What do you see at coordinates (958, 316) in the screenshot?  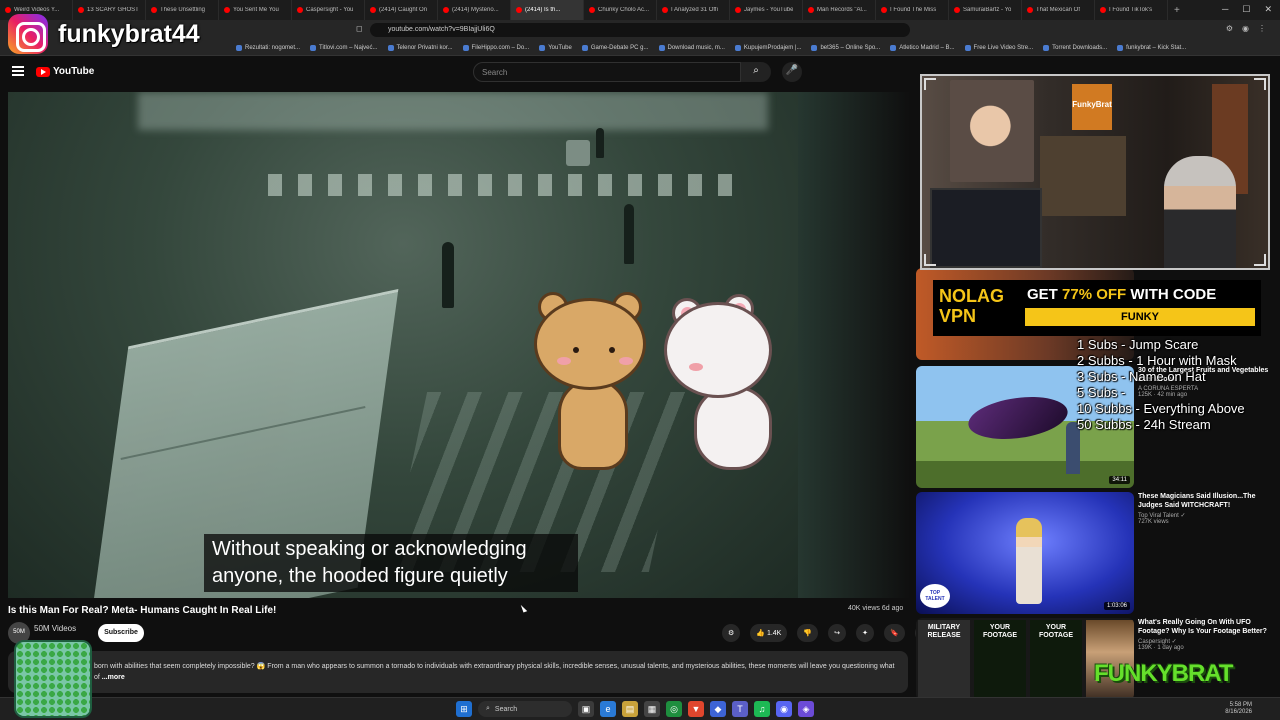 I see `vpn-logo-vpn: VPN` at bounding box center [958, 316].